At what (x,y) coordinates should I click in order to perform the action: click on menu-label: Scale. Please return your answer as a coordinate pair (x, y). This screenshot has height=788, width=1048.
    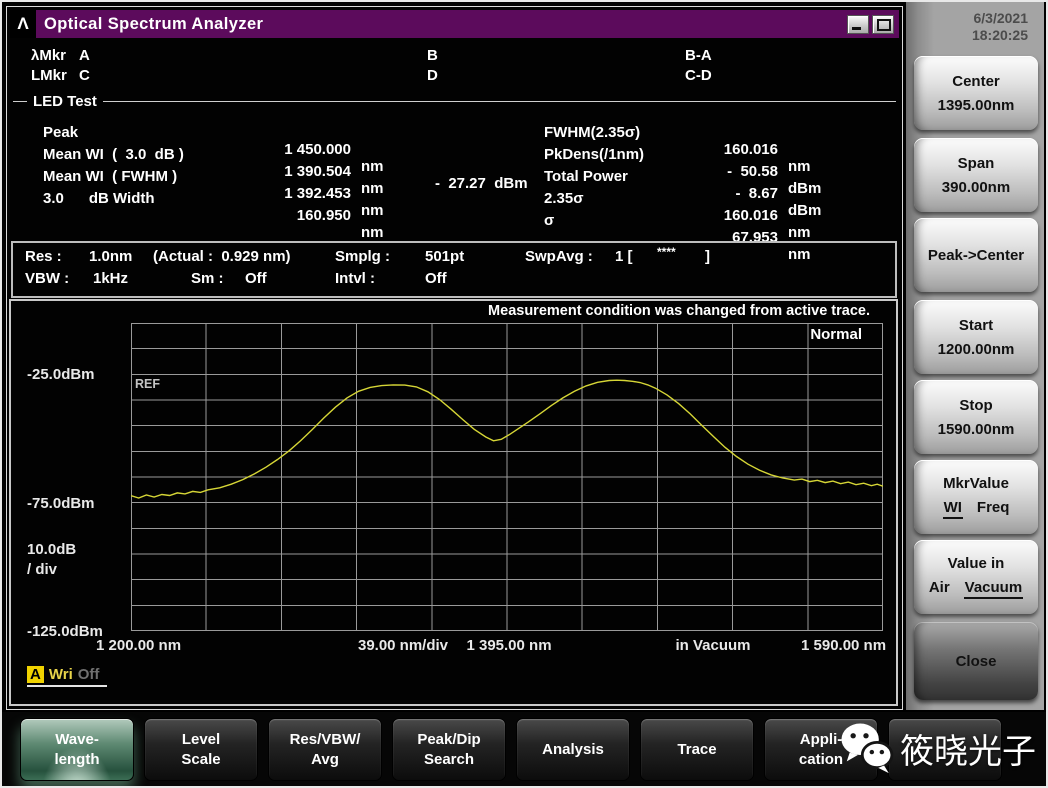
    Looking at the image, I should click on (201, 759).